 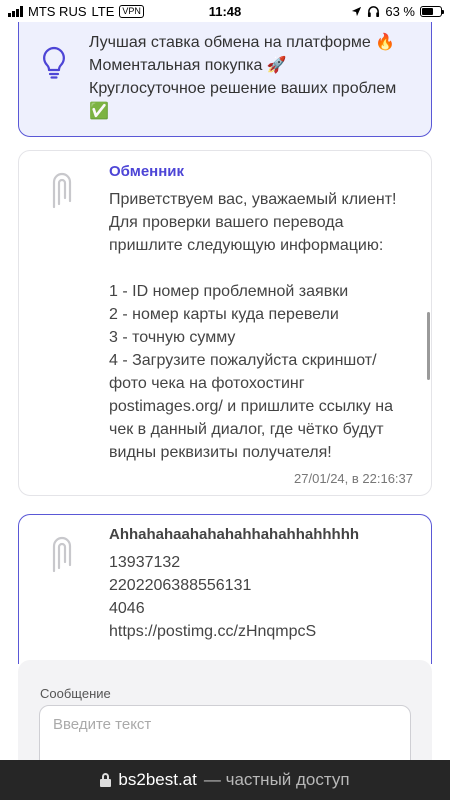 I want to click on message-timestamp: 27/01/24, в 22:16:37, so click(x=353, y=478).